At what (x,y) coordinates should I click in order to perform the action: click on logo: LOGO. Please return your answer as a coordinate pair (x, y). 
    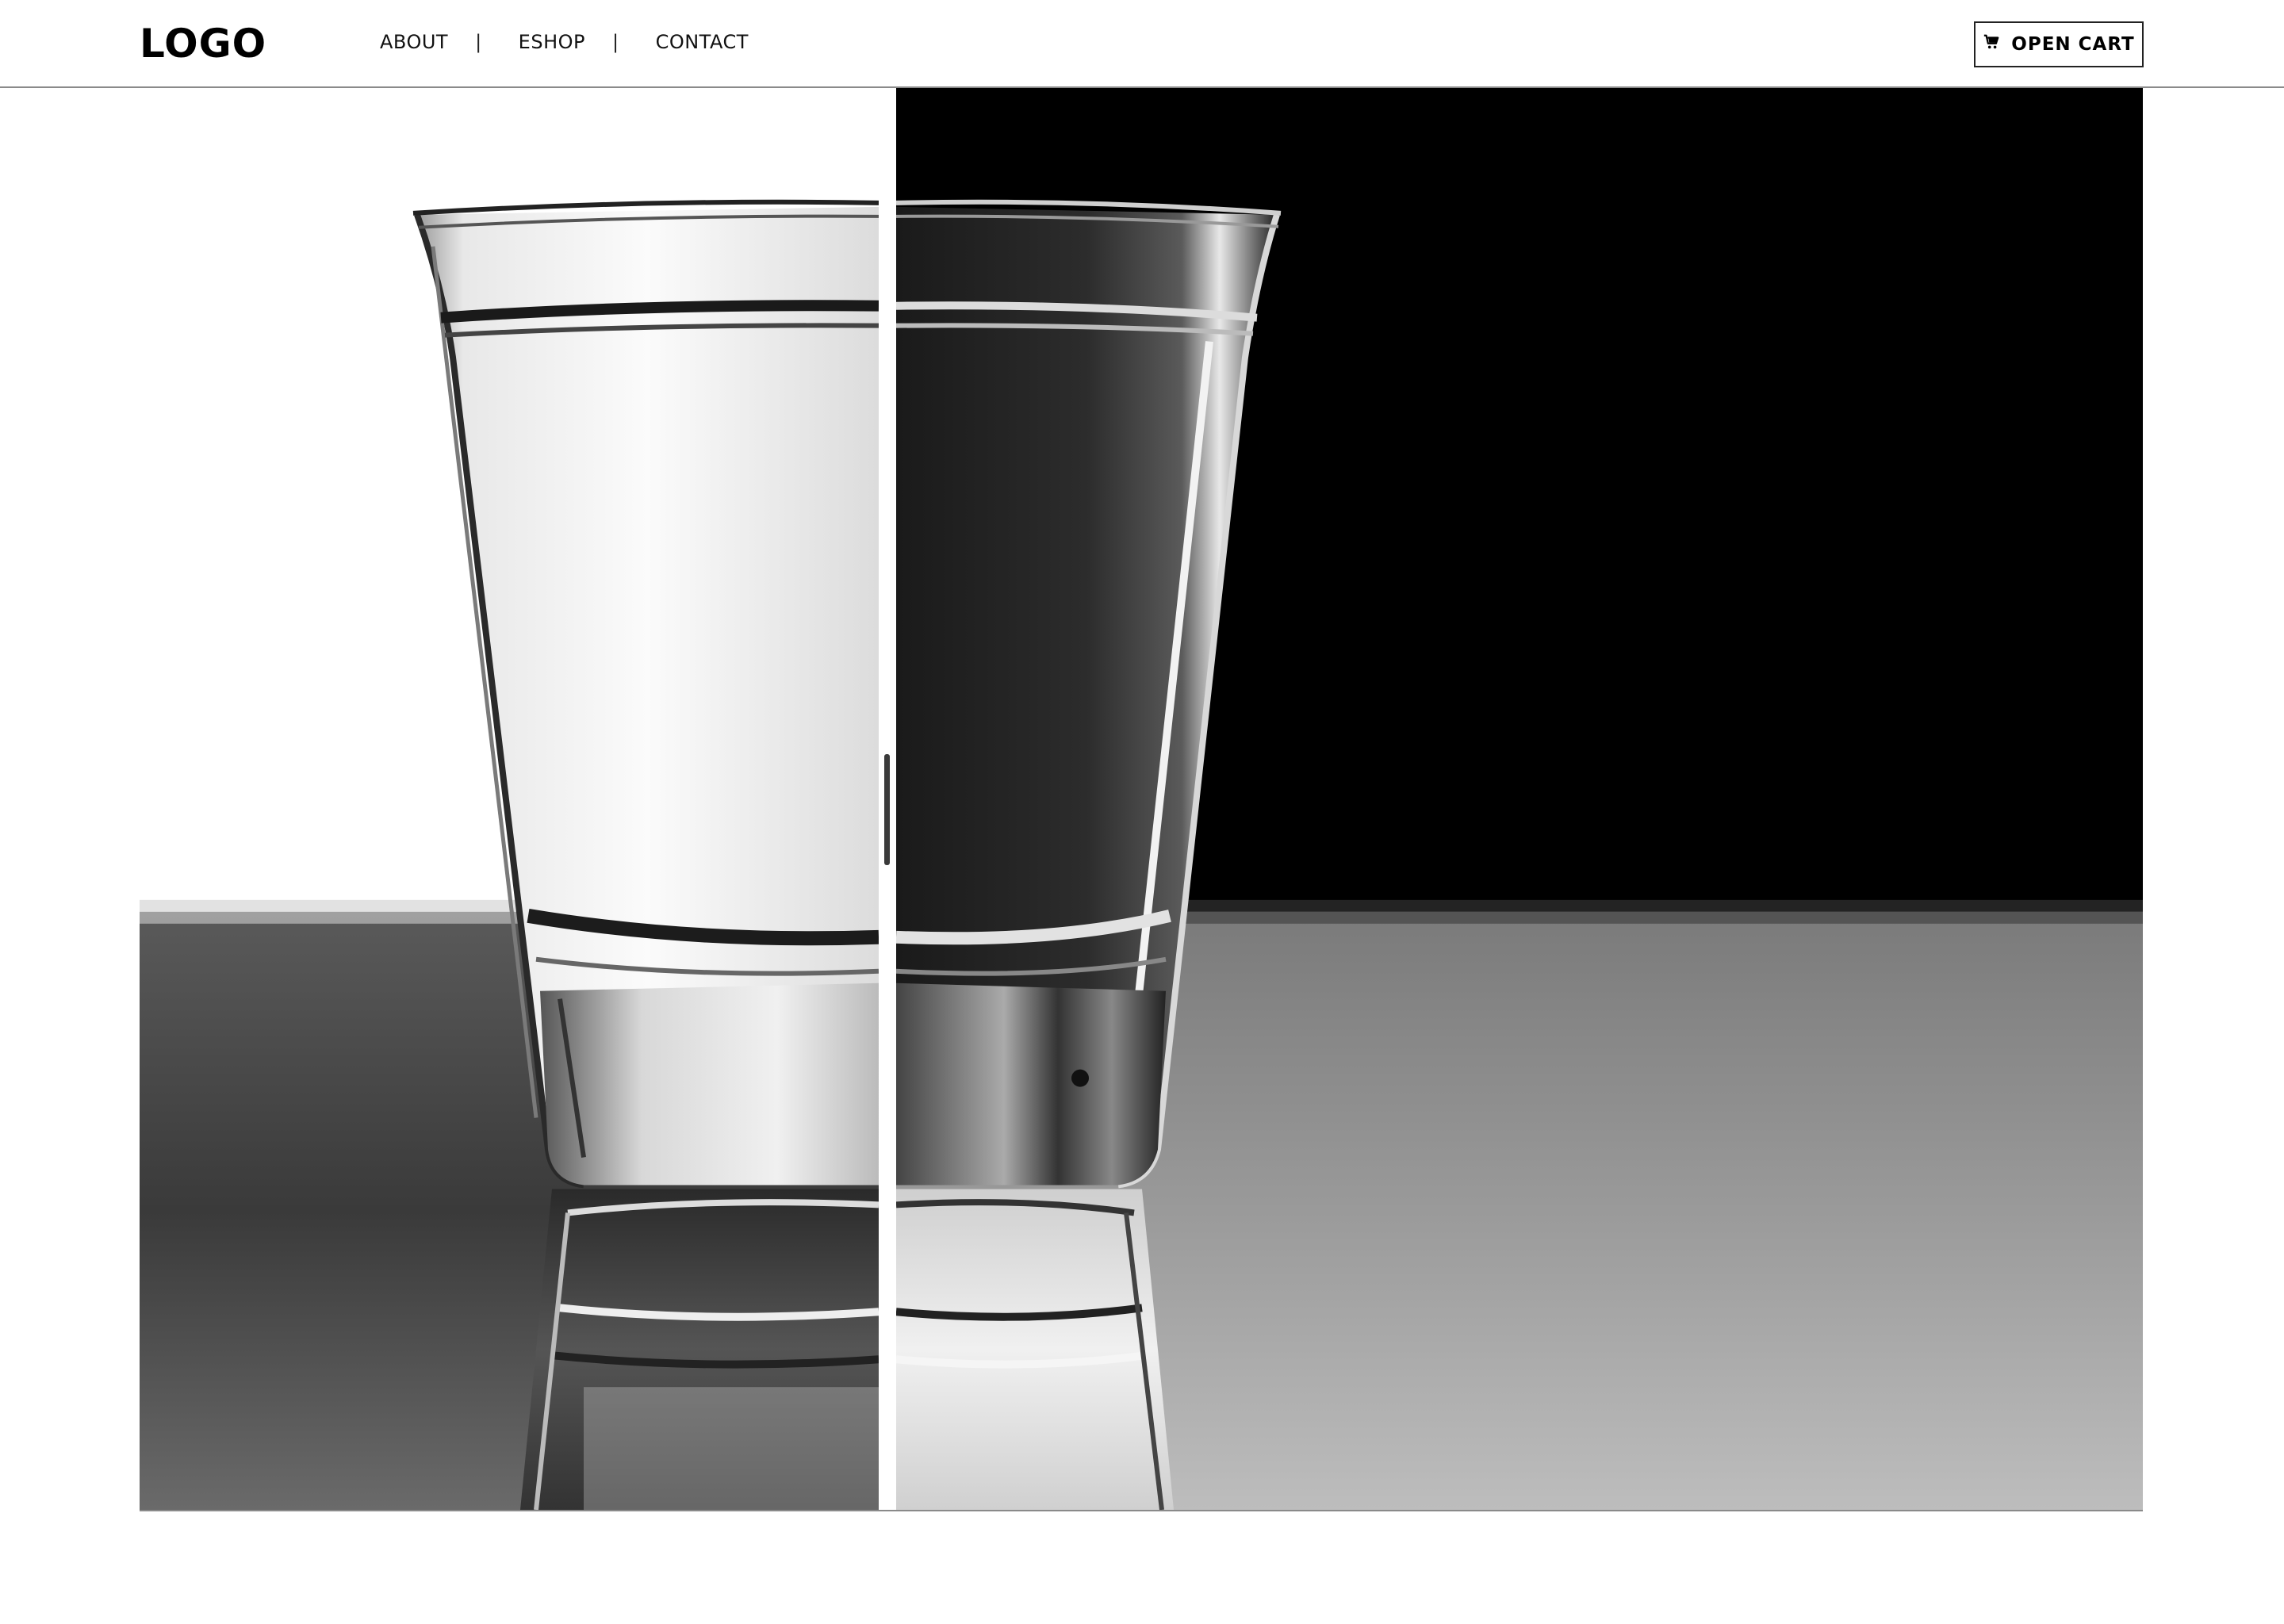
    Looking at the image, I should click on (203, 44).